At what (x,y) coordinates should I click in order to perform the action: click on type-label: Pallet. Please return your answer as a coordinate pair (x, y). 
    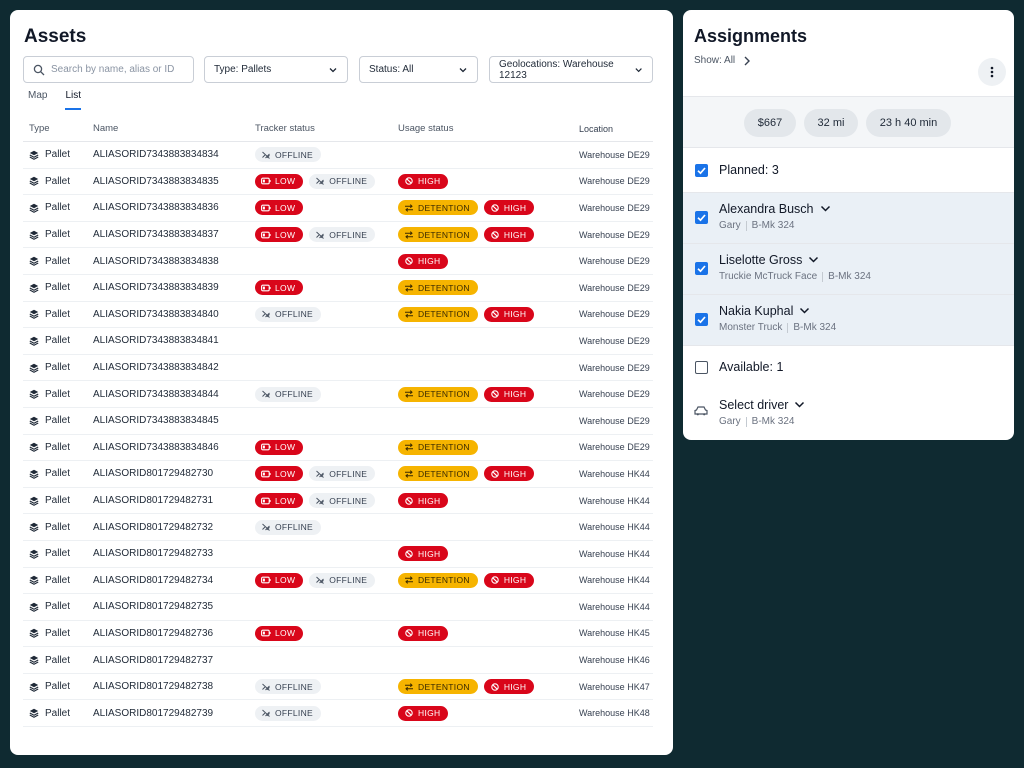
    Looking at the image, I should click on (58, 208).